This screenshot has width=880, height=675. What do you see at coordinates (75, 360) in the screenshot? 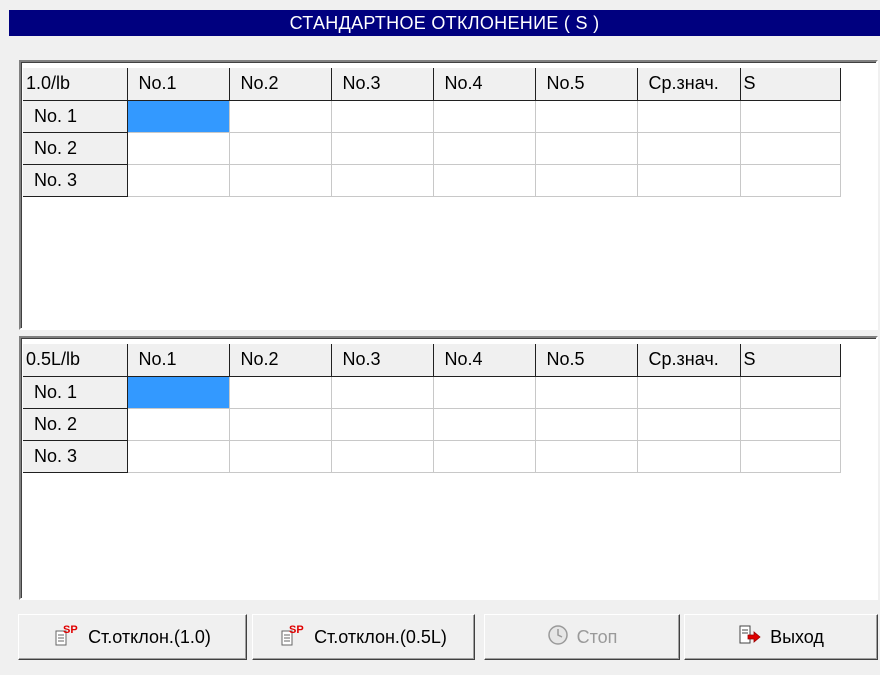
I see `grid-corner-header: 0.5L/lb` at bounding box center [75, 360].